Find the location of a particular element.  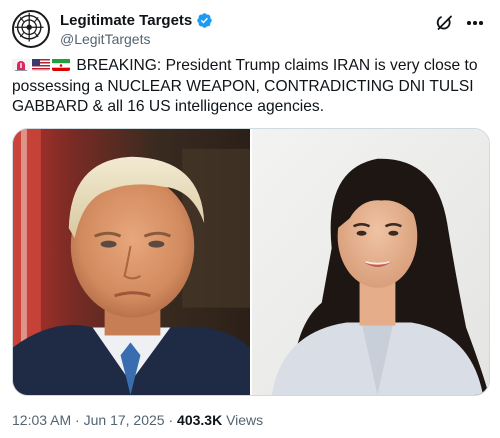

emergency-light-icon is located at coordinates (21, 64).